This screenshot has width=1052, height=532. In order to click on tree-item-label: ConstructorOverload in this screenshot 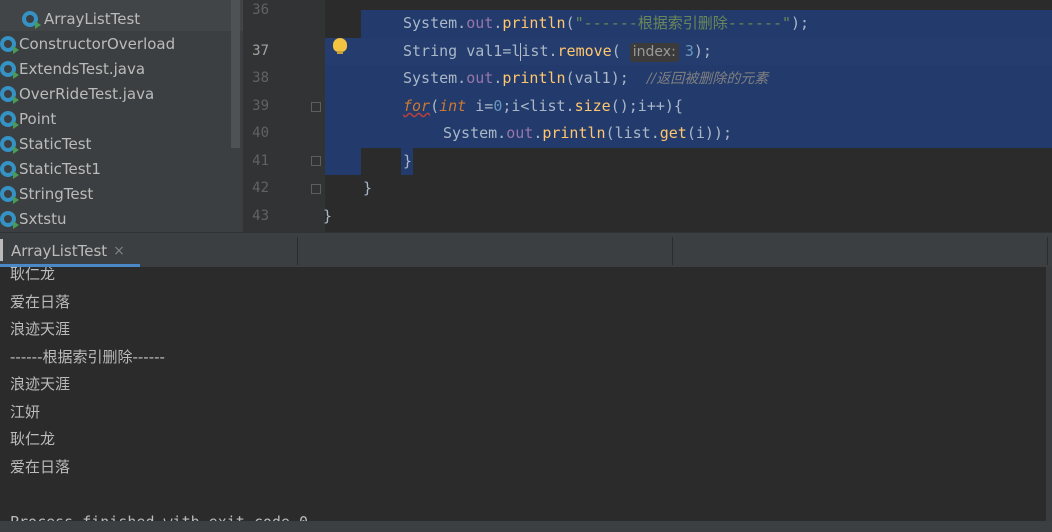, I will do `click(97, 43)`.